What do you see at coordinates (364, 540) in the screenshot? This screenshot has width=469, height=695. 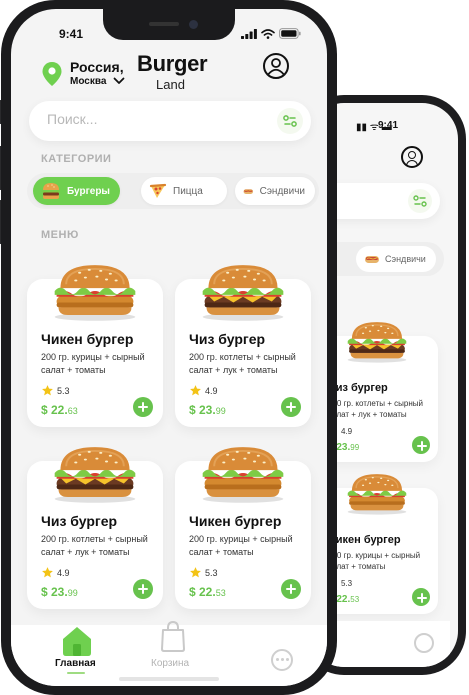 I see `back-product-name: Чикен бургер` at bounding box center [364, 540].